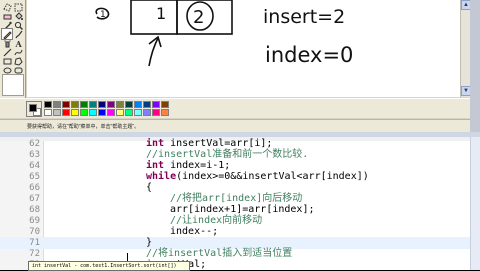 The image size is (480, 271). Describe the element at coordinates (465, 48) in the screenshot. I see `canvas-vertical-scrollbar: ▲ ▼` at that location.